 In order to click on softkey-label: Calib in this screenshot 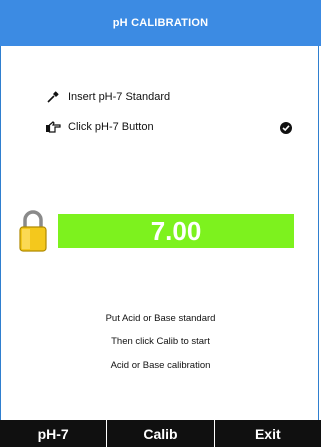, I will do `click(160, 433)`.